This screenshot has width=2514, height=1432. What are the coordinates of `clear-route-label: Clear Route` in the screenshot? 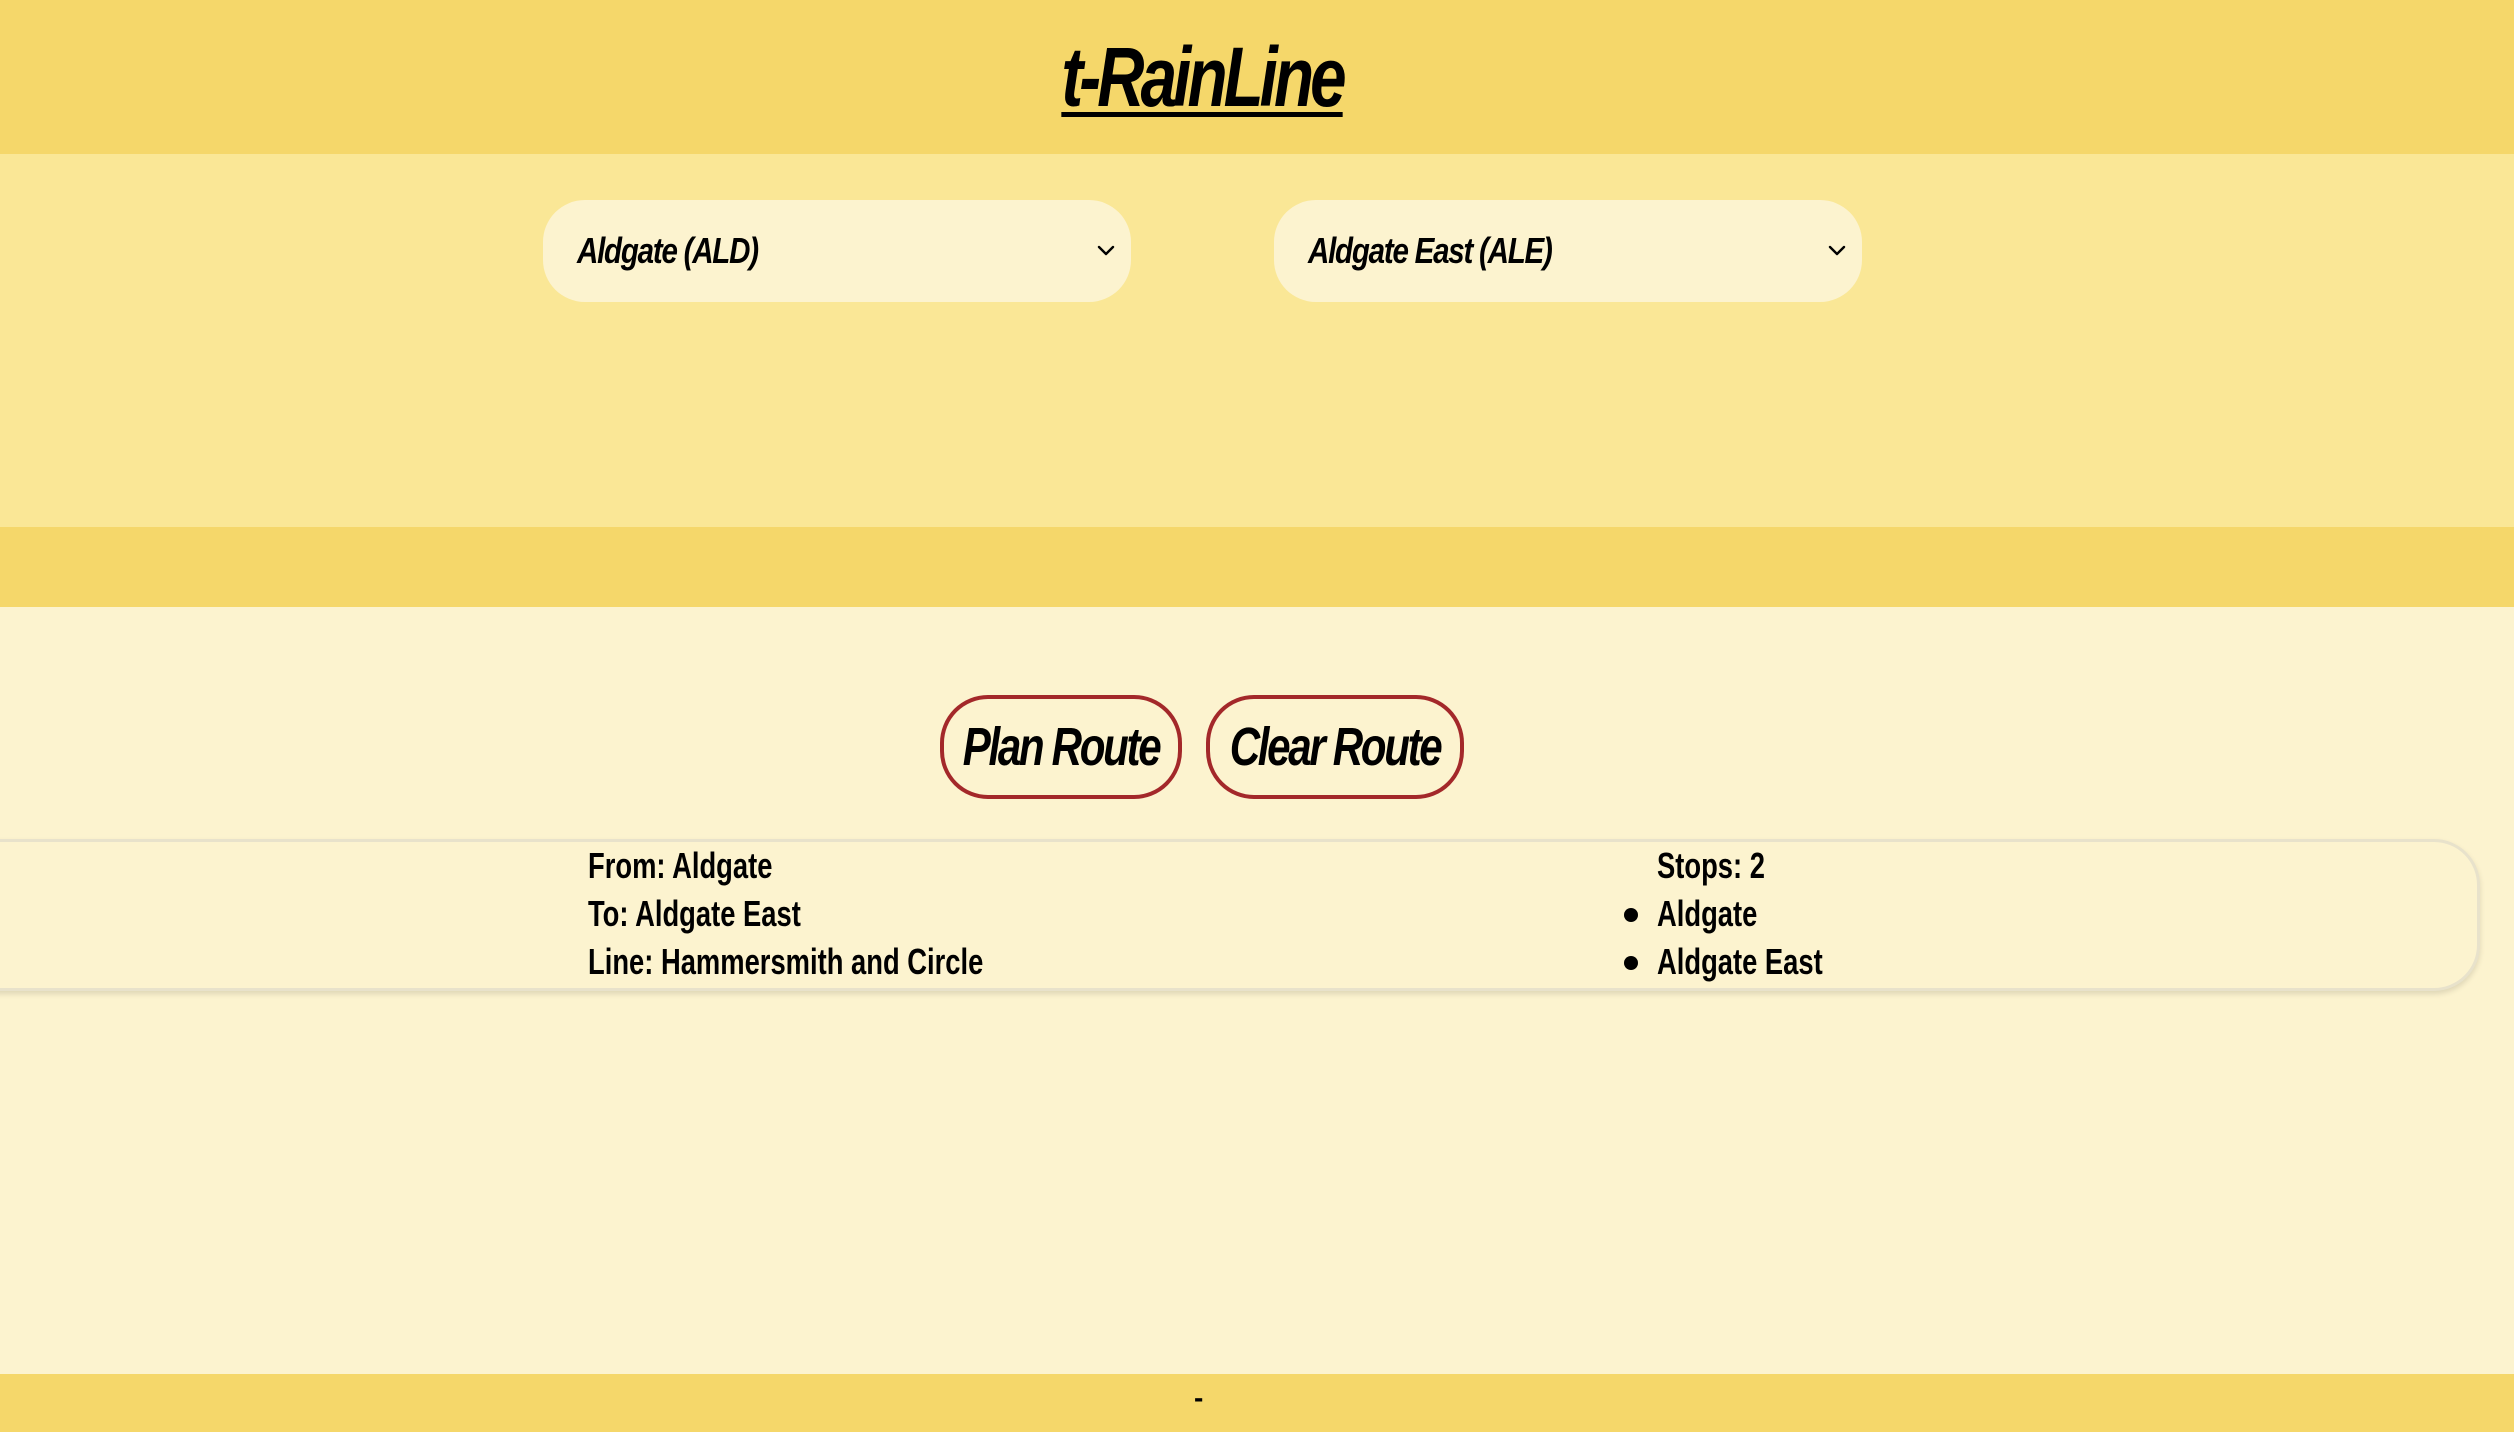 It's located at (1336, 747).